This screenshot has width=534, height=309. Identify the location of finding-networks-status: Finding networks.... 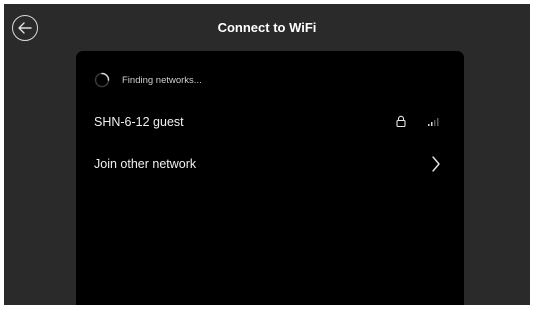
(148, 80).